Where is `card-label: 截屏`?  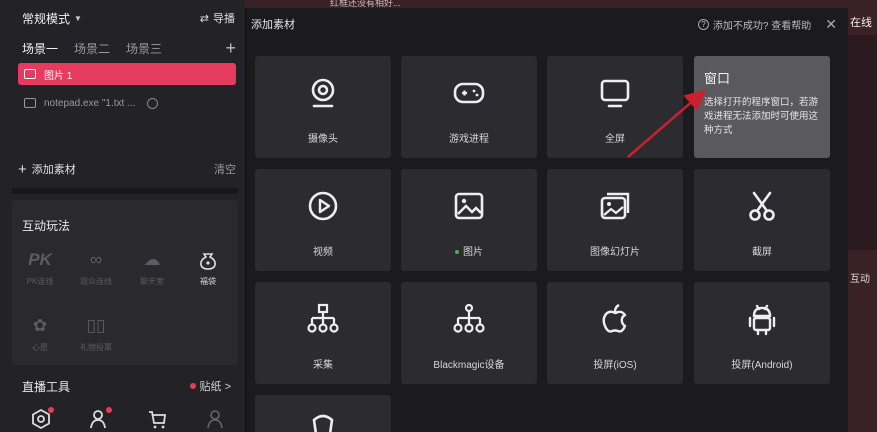 card-label: 截屏 is located at coordinates (762, 252).